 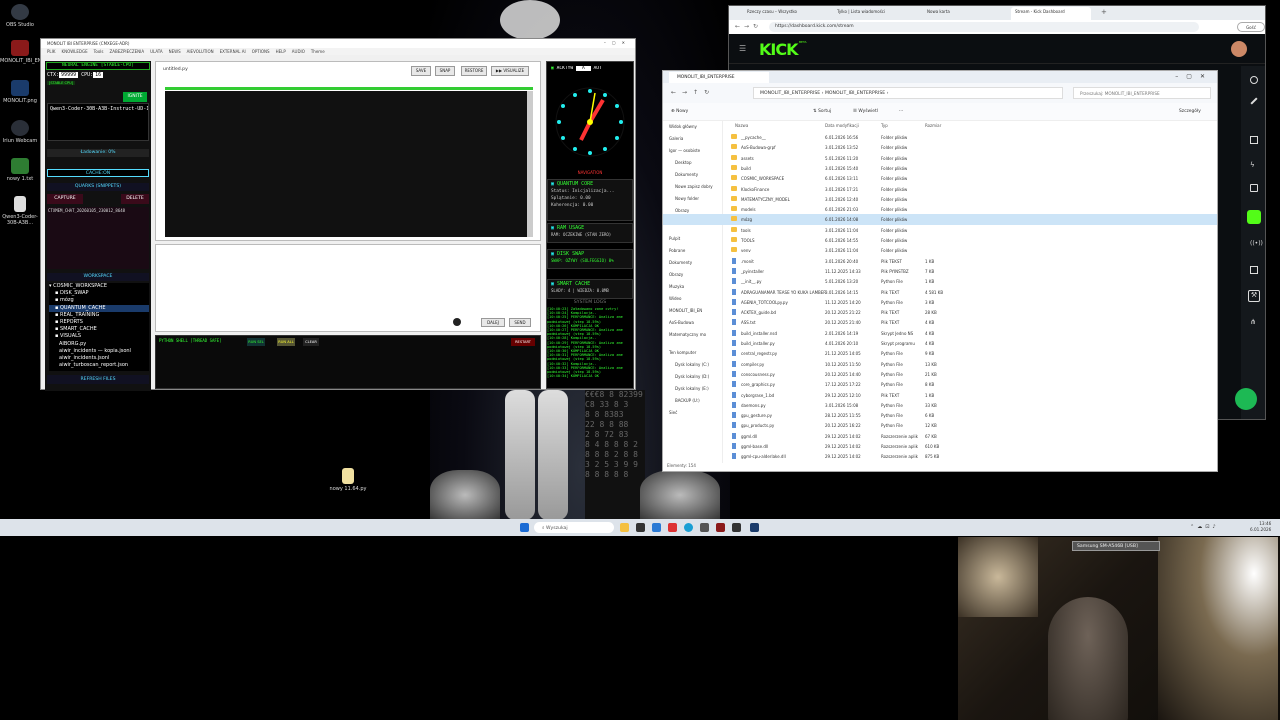 I want to click on tree-item: ▪ REPORTS, so click(x=99, y=322).